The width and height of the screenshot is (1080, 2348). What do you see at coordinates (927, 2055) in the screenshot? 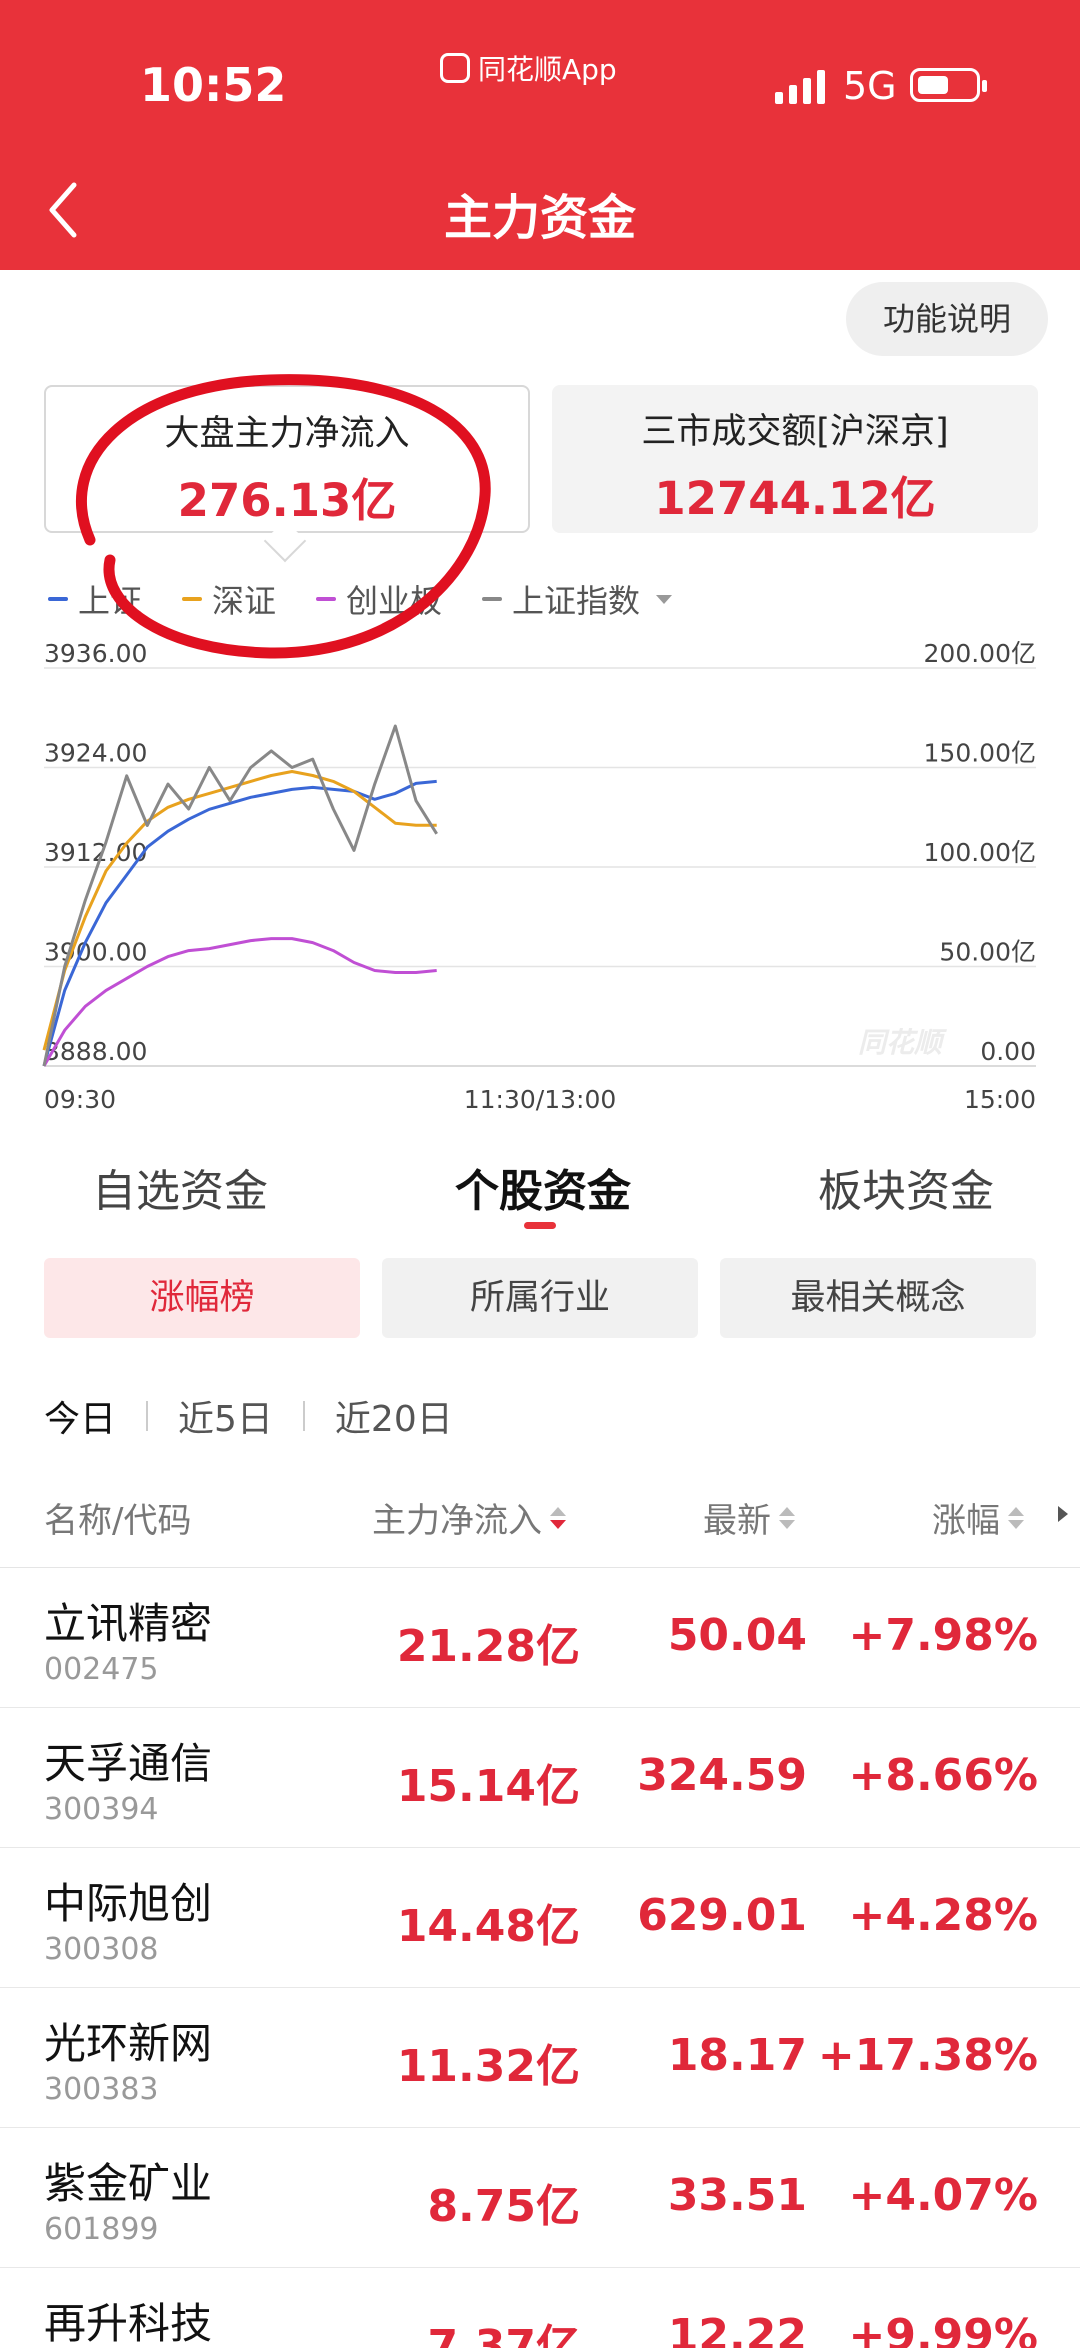
I see `stock-change: +17.38%` at bounding box center [927, 2055].